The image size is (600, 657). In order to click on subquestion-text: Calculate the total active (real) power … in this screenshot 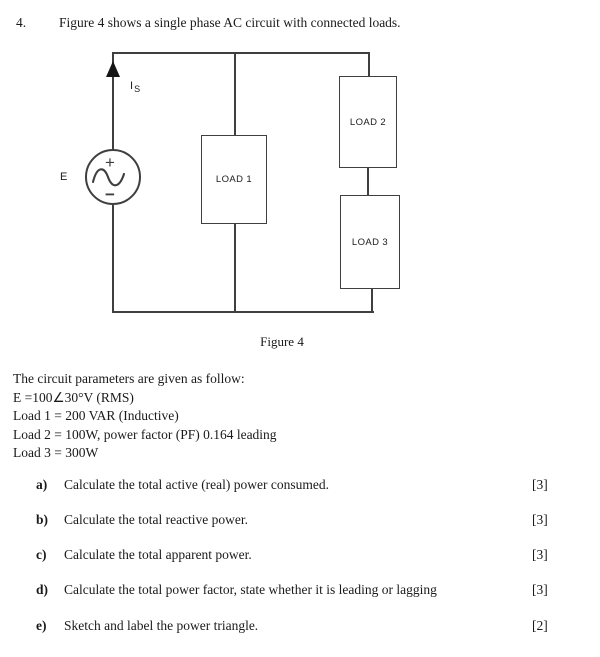, I will do `click(197, 484)`.